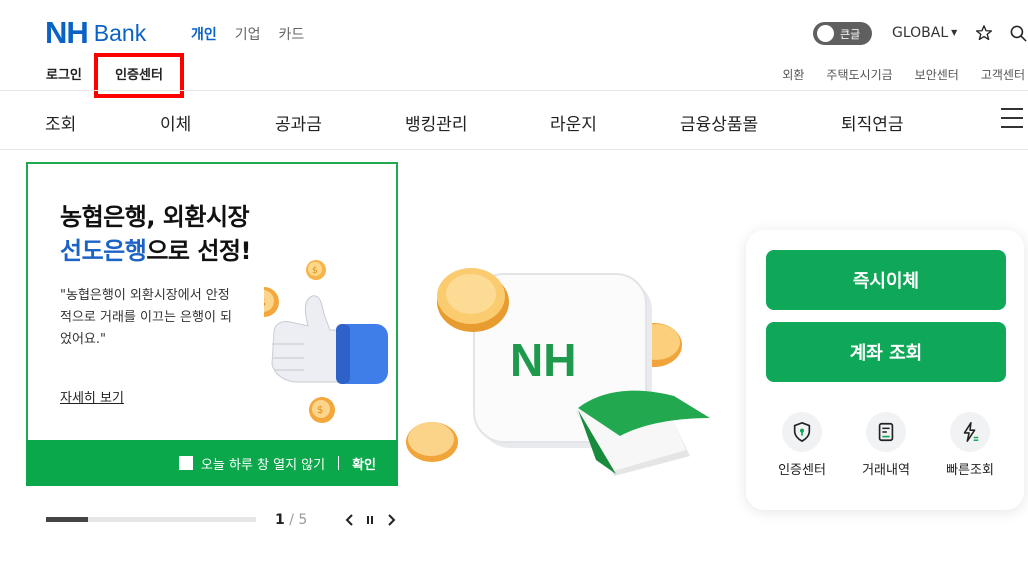  I want to click on quick-fast-inquiry: 빠른조회, so click(970, 445).